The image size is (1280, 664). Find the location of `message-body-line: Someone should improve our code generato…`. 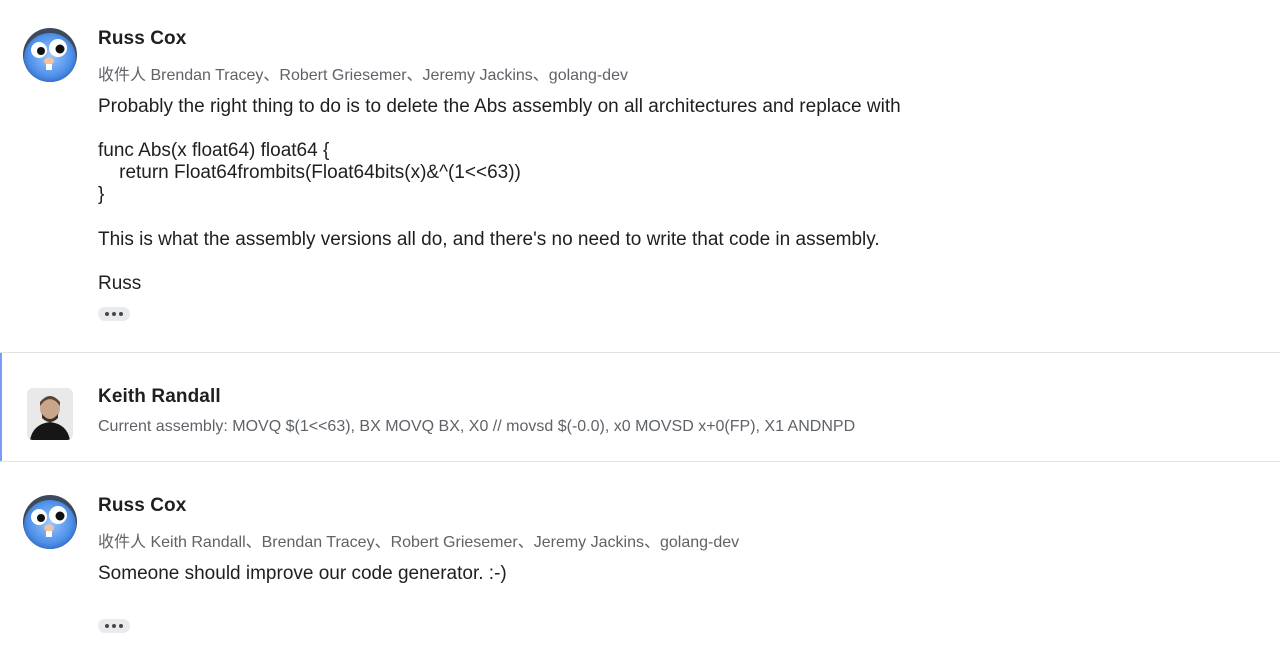

message-body-line: Someone should improve our code generato… is located at coordinates (302, 573).